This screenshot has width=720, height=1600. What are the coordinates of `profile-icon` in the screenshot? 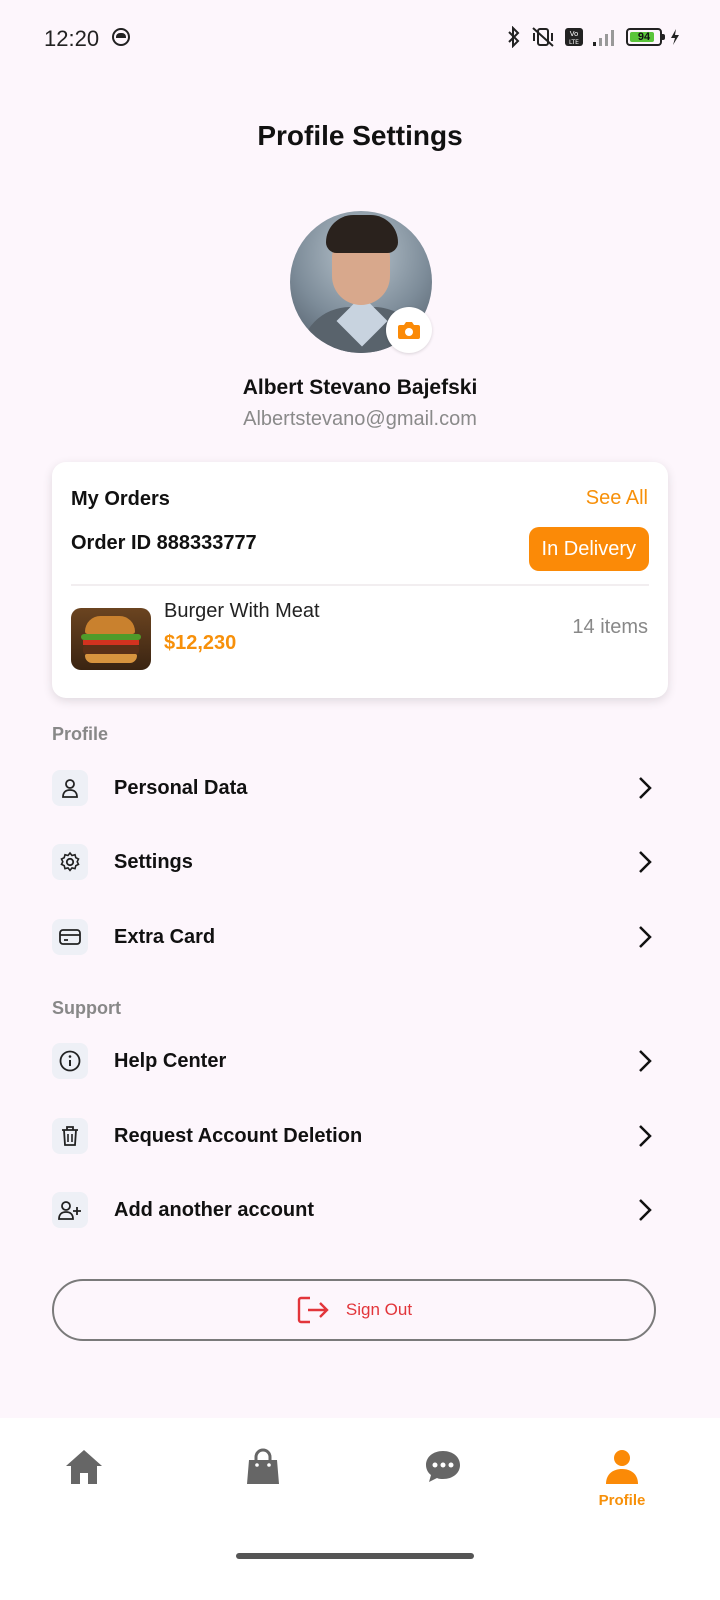 It's located at (622, 1467).